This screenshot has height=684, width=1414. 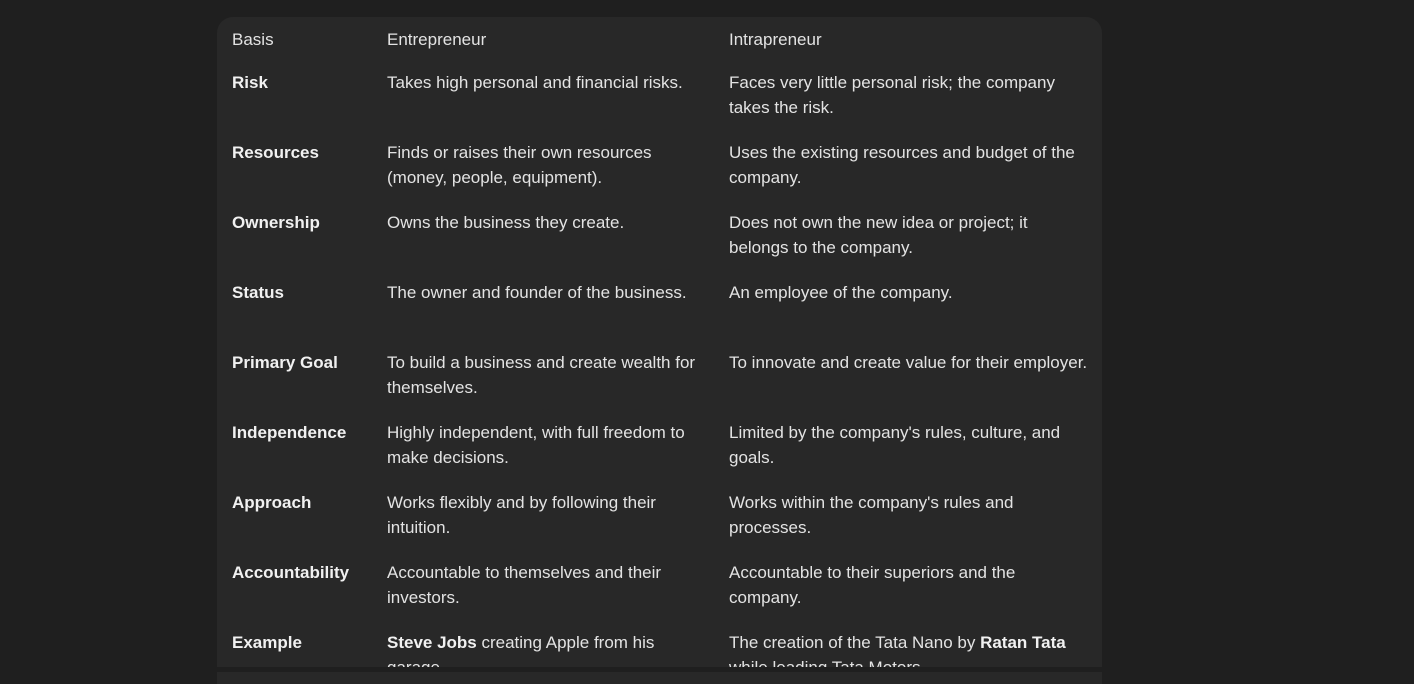 I want to click on bold-name: Ratan Tata, so click(x=1023, y=642).